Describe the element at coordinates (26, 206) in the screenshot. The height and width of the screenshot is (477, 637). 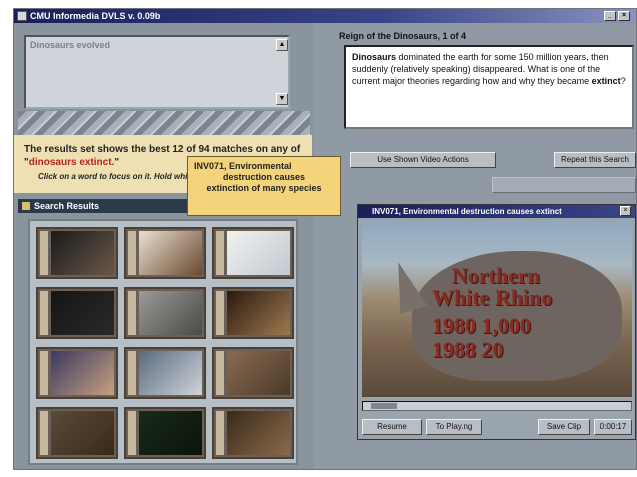
I see `results-icon` at that location.